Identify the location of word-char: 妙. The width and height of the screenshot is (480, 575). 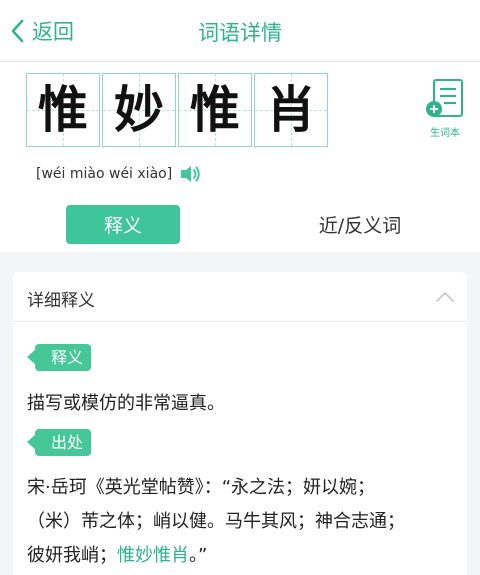
(139, 110).